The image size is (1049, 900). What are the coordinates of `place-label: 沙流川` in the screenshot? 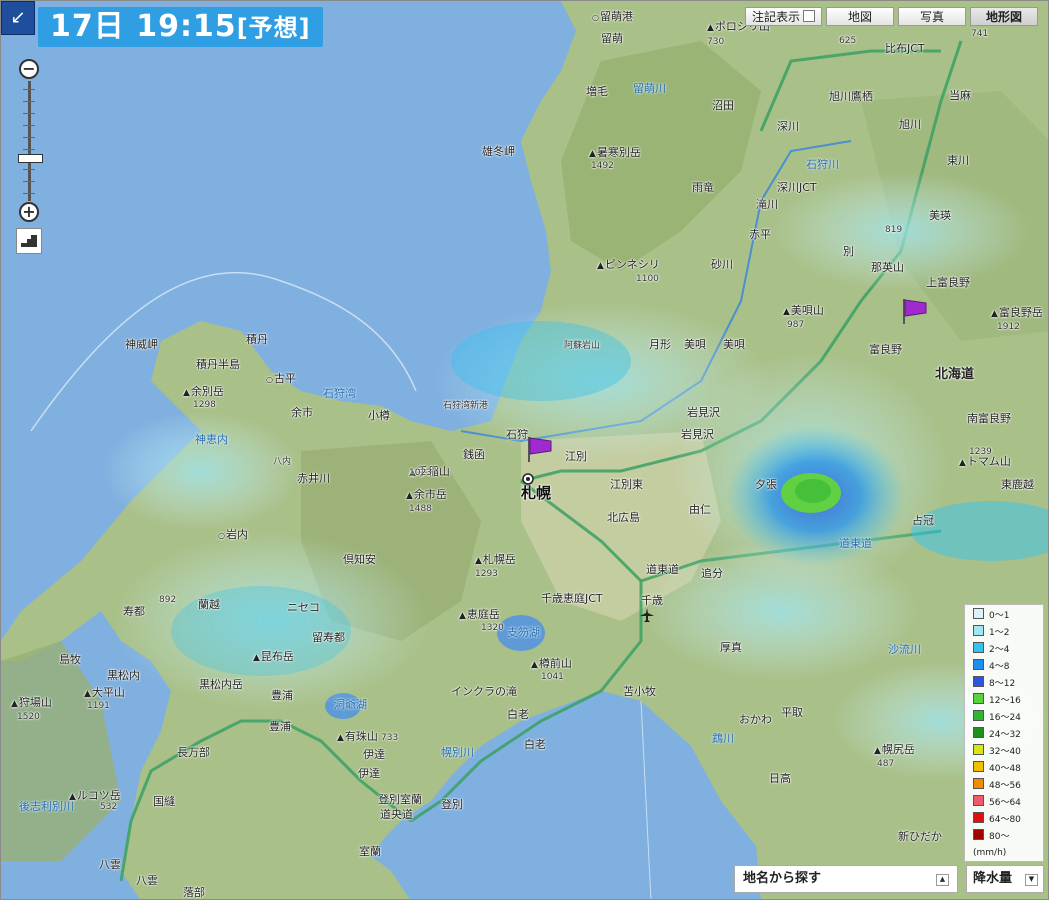 It's located at (904, 649).